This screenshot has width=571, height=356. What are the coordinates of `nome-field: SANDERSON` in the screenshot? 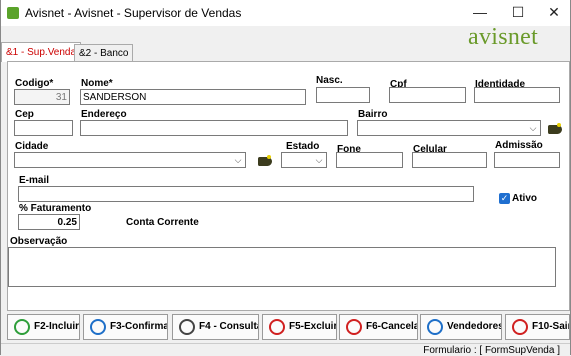 It's located at (193, 97).